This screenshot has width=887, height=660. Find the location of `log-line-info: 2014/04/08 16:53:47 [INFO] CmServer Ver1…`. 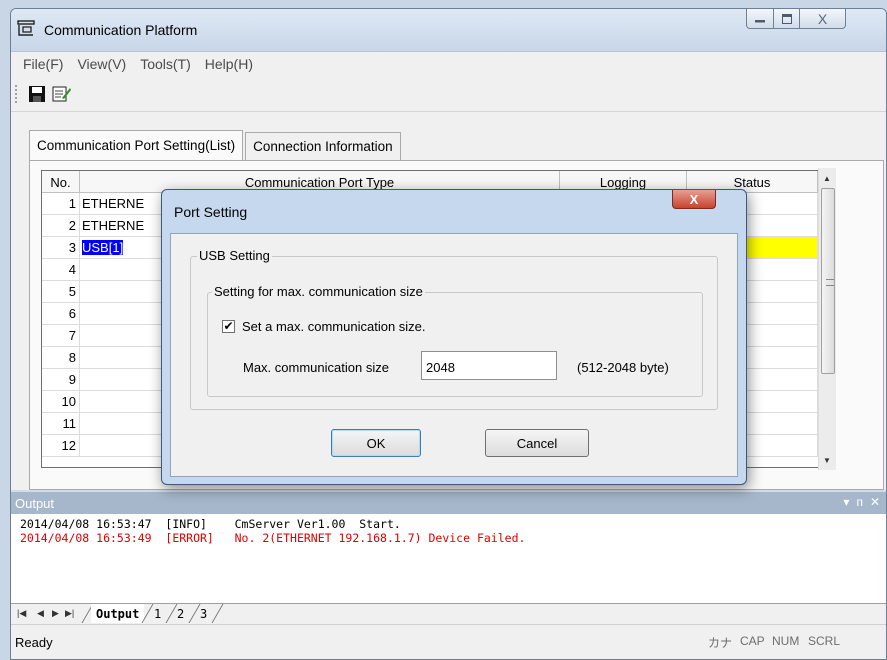

log-line-info: 2014/04/08 16:53:47 [INFO] CmServer Ver1… is located at coordinates (210, 524).